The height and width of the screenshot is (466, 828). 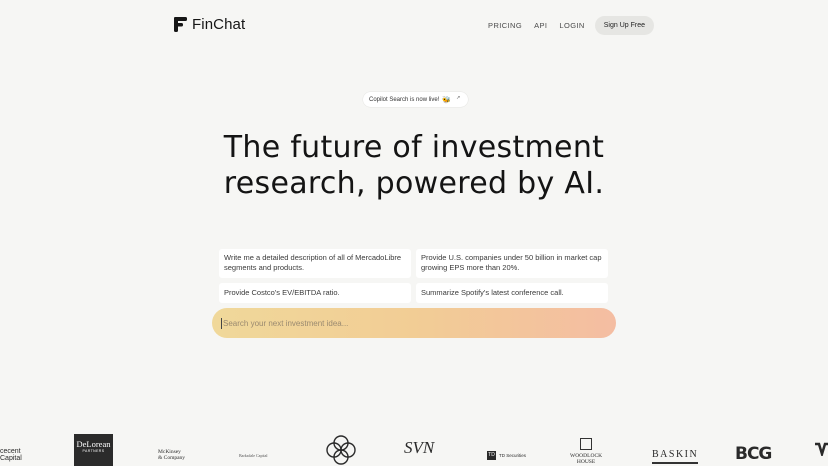 I want to click on td-securities-logo: TD TD Securities, so click(x=507, y=455).